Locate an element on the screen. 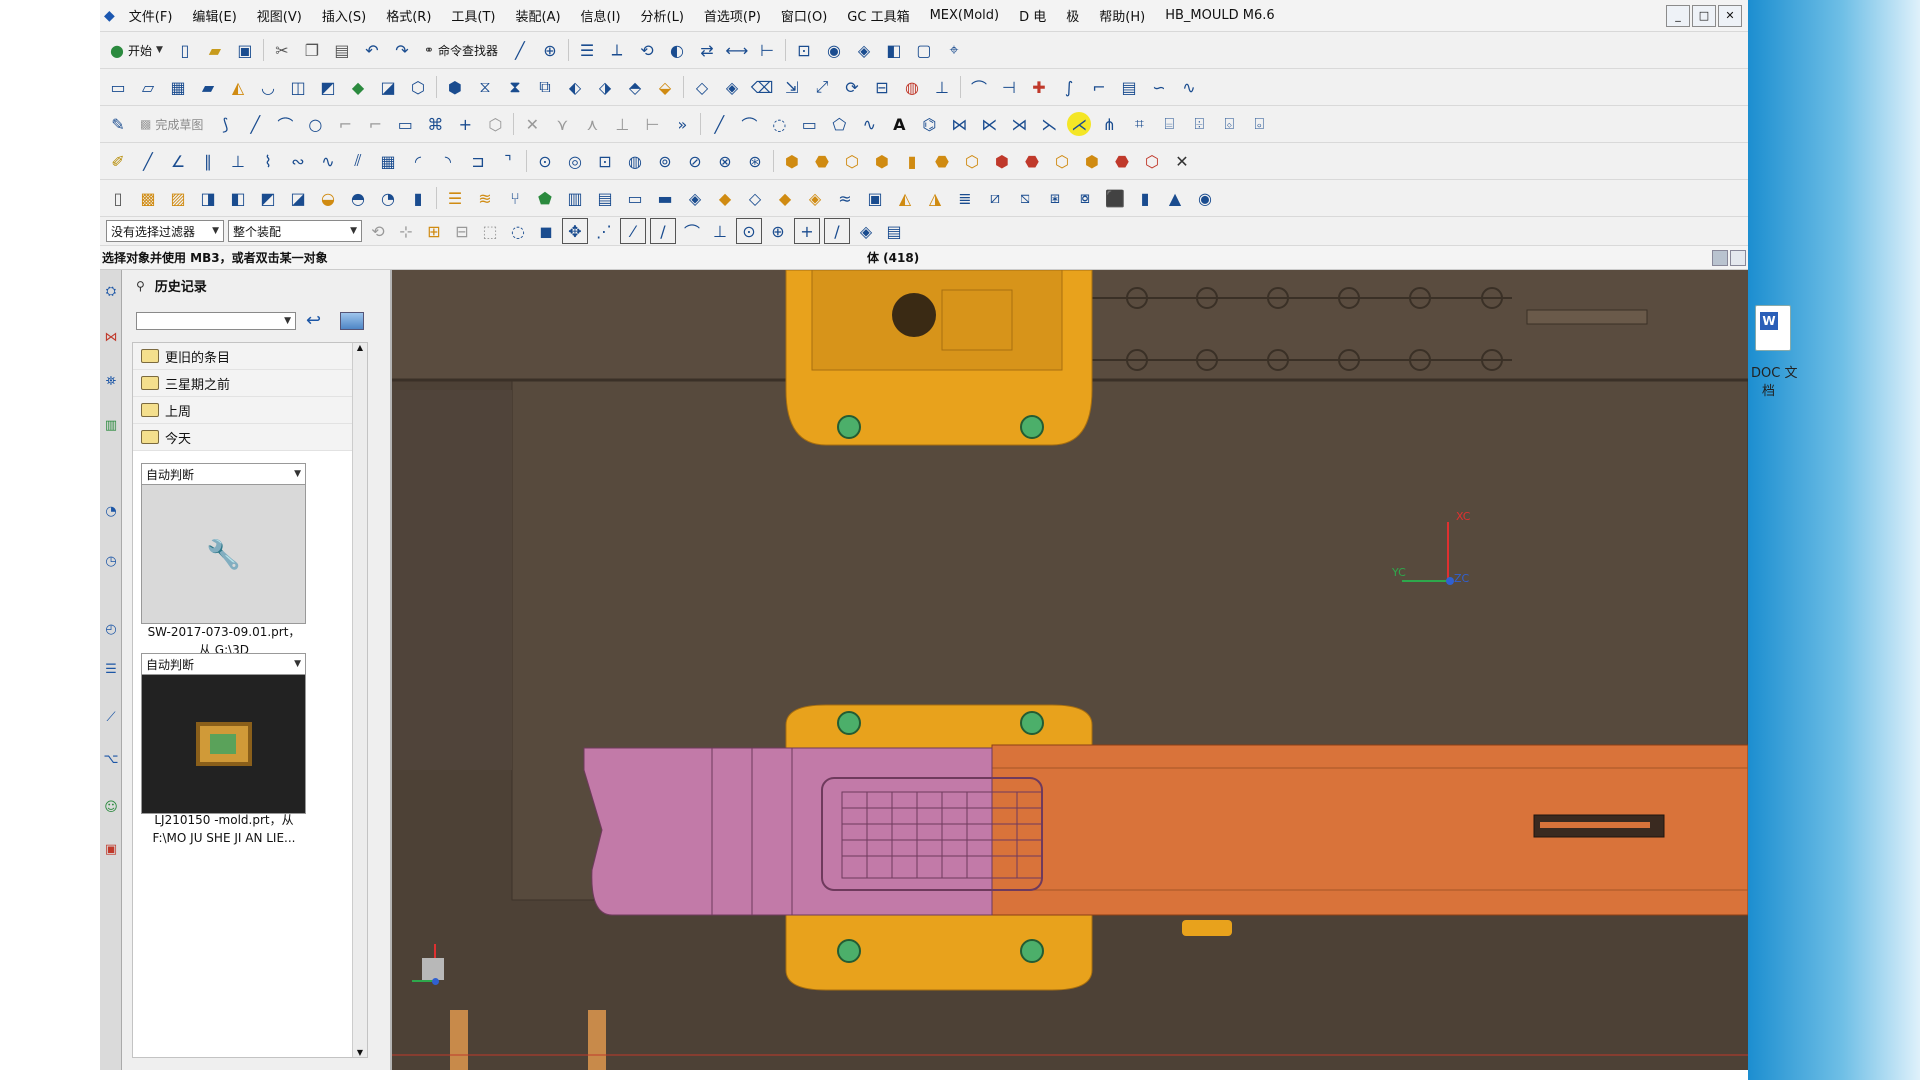 The width and height of the screenshot is (1920, 1080). intersection-icon: ⊥ is located at coordinates (720, 231).